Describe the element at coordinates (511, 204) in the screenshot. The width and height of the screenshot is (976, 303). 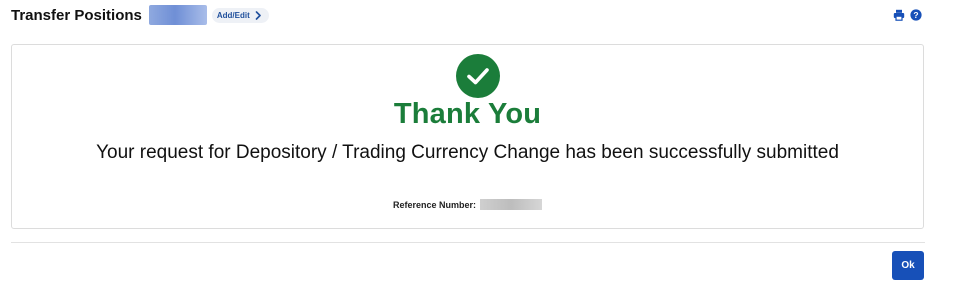
I see `redacted-reference-number` at that location.